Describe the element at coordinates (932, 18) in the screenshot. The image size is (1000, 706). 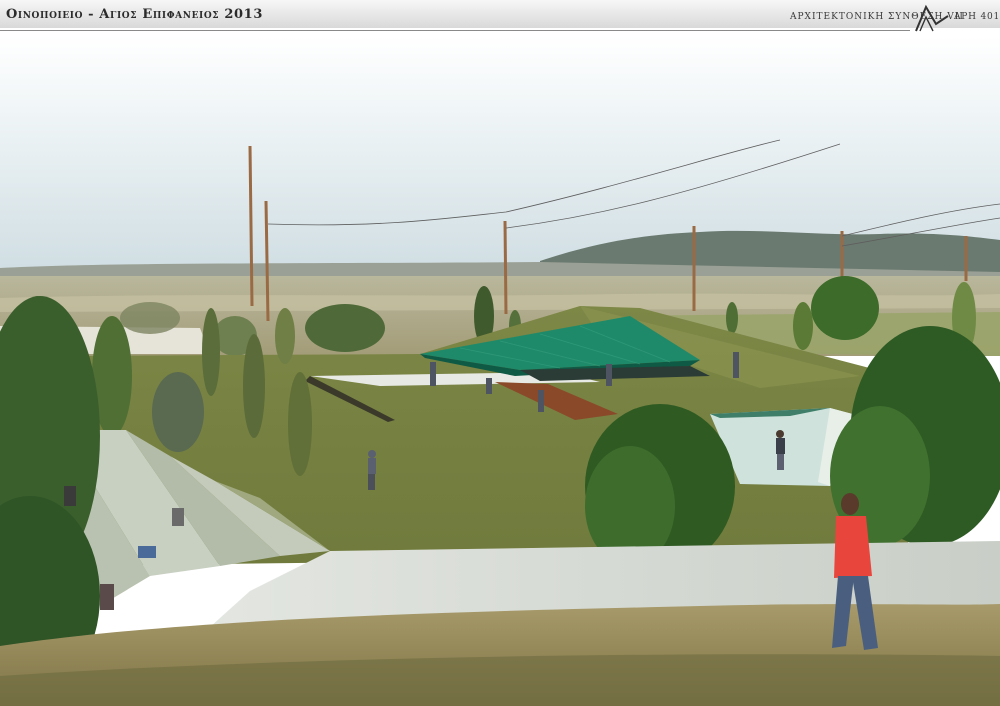
I see `architect-roof-logo-icon` at that location.